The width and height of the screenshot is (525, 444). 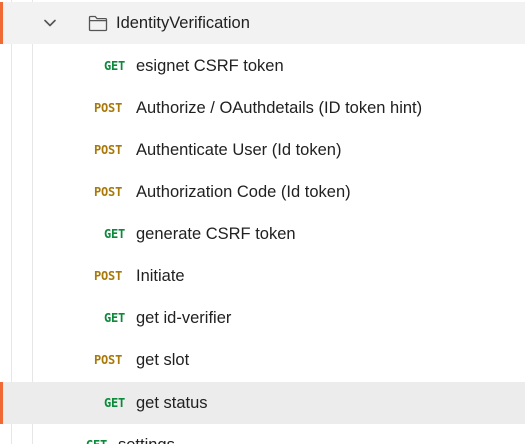 What do you see at coordinates (183, 23) in the screenshot?
I see `folder-name: IdentityVerification` at bounding box center [183, 23].